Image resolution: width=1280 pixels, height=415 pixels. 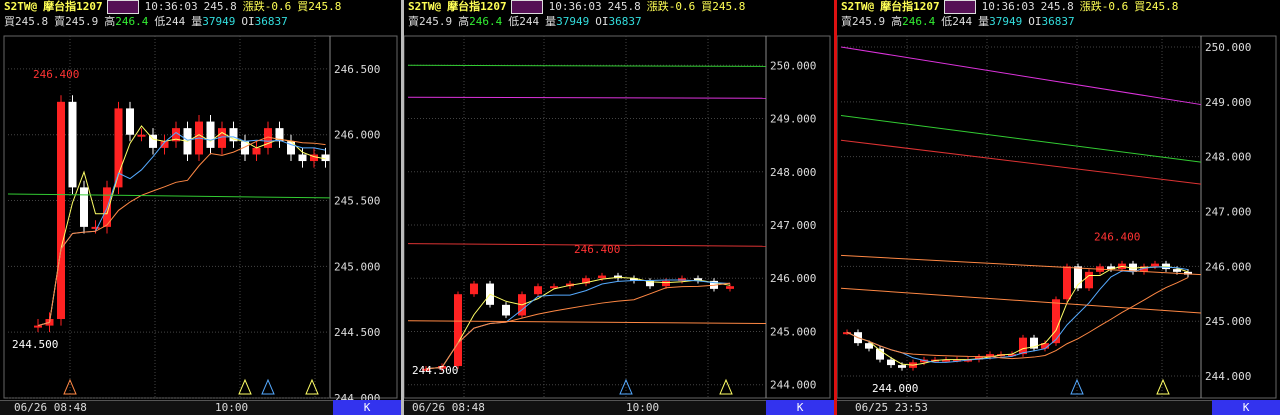 What do you see at coordinates (895, 388) in the screenshot?
I see `low-price-marker: 244.000` at bounding box center [895, 388].